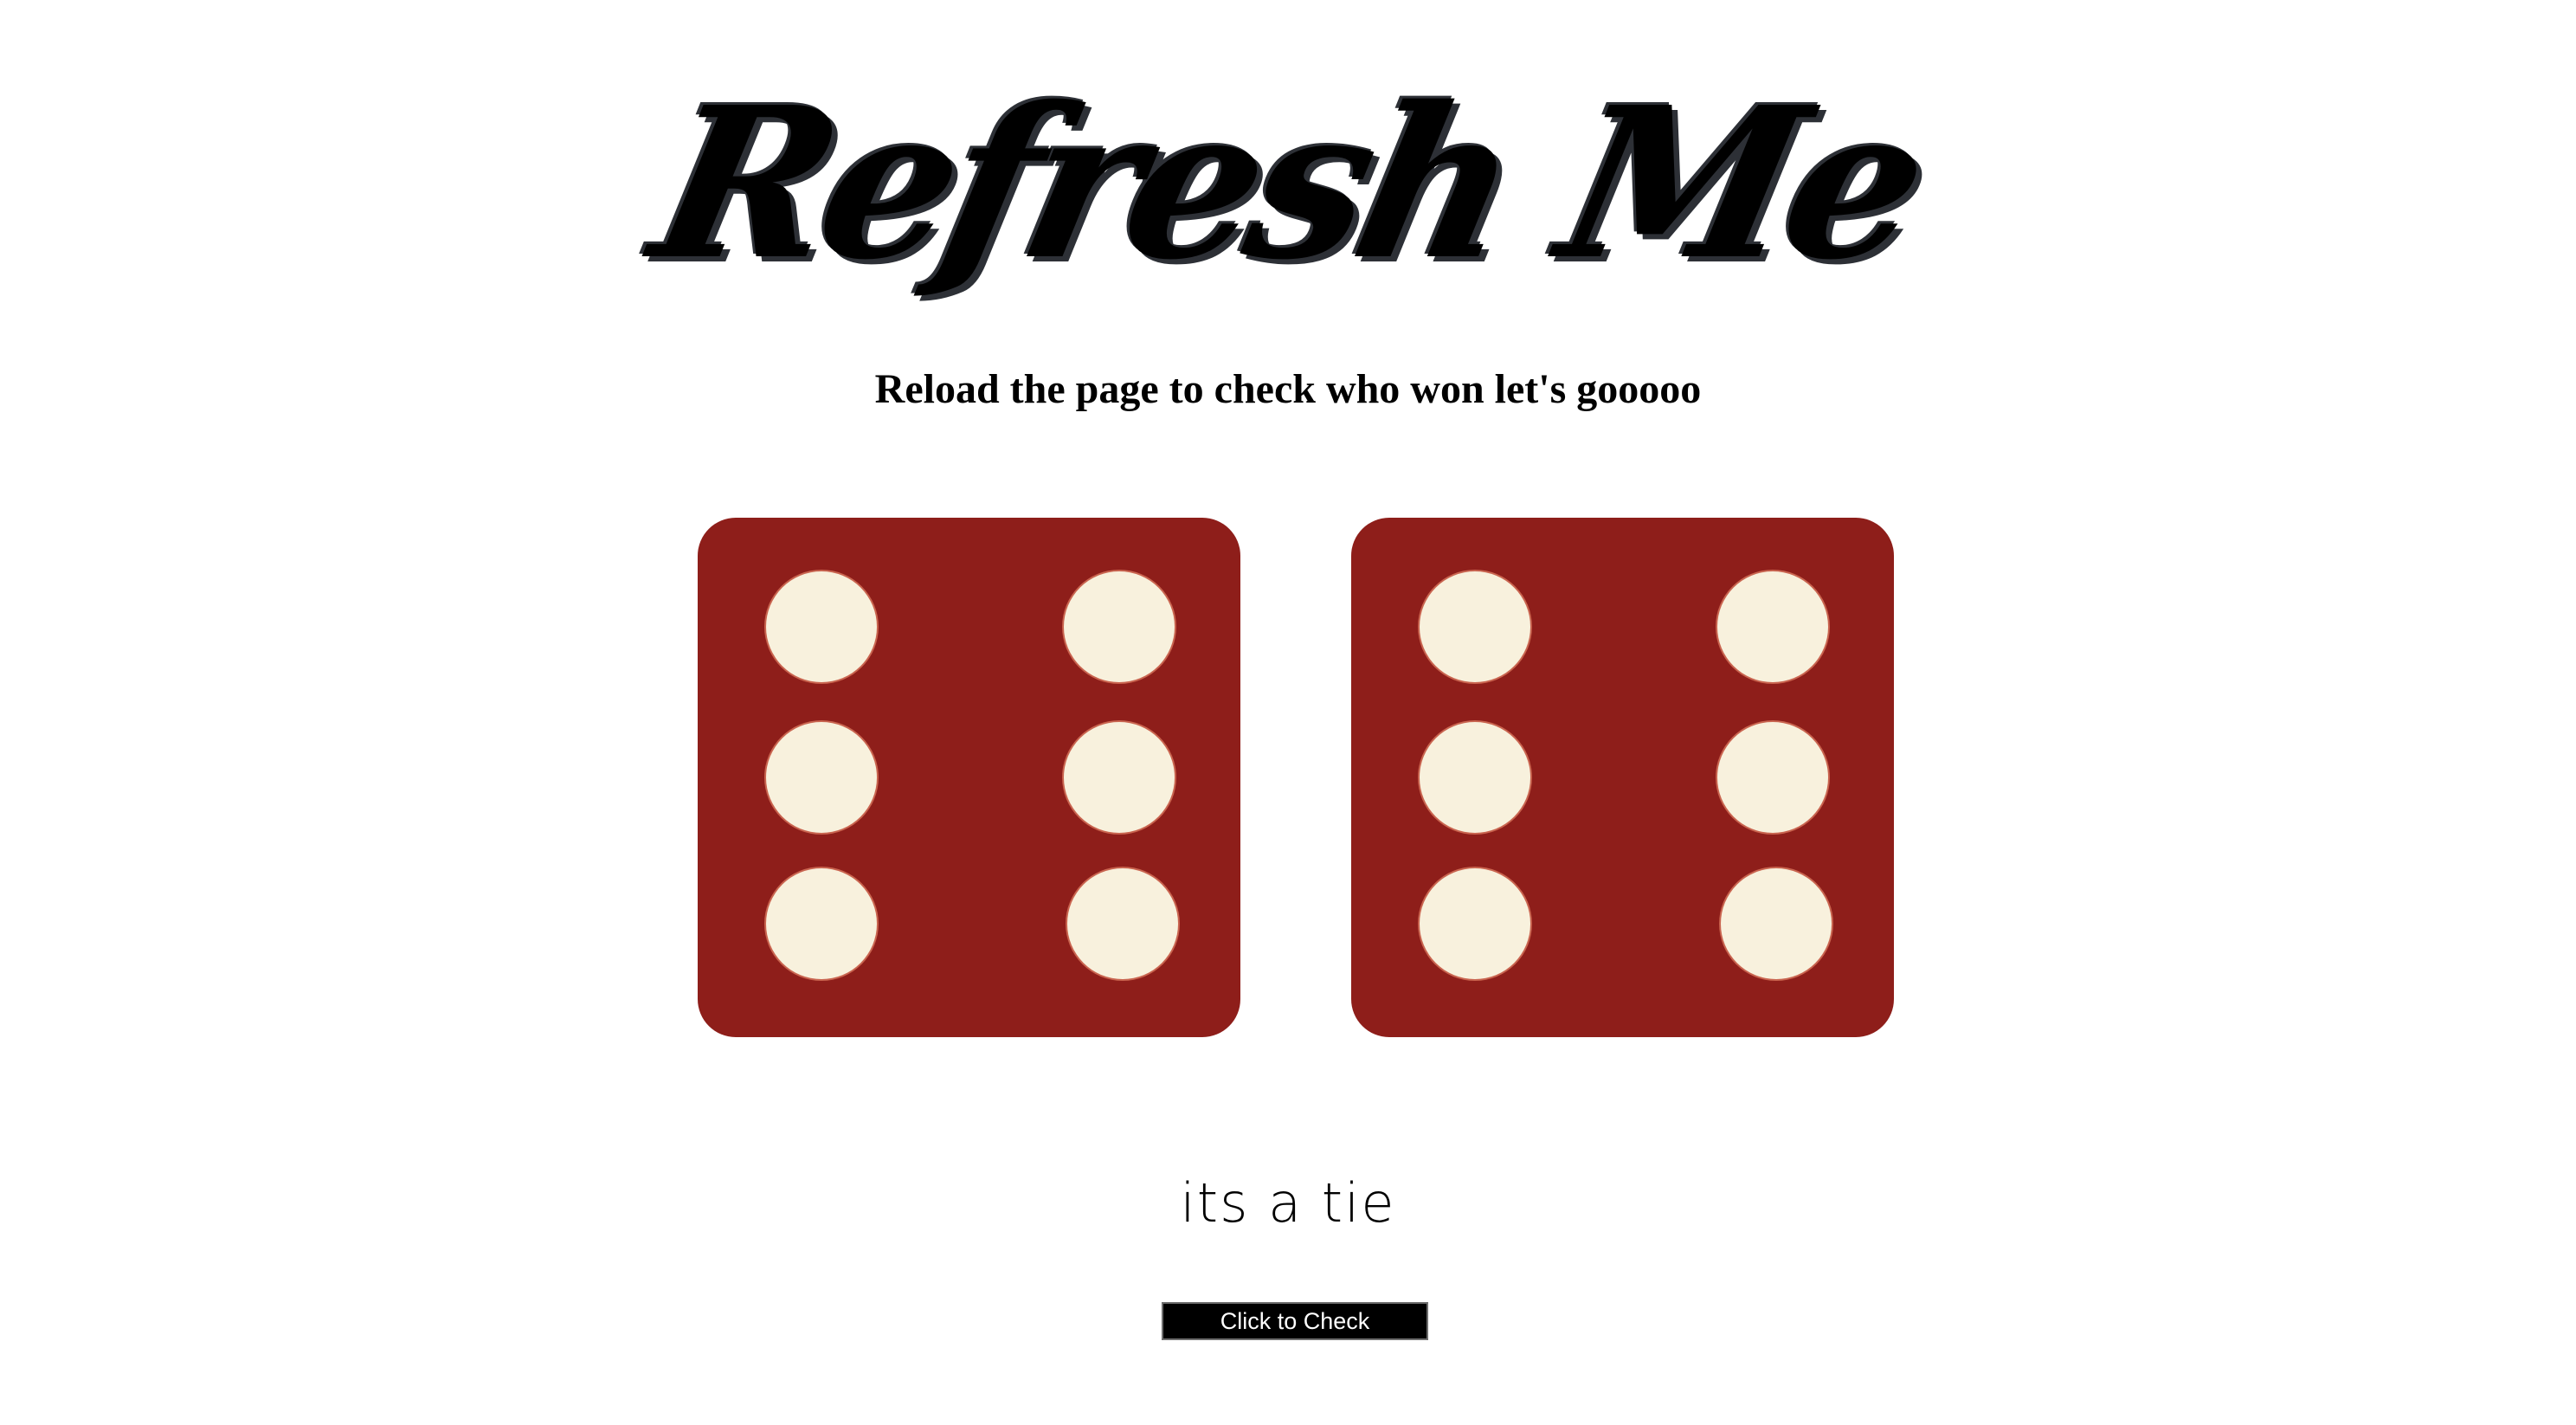 This screenshot has width=2576, height=1425. I want to click on page-title: Refresh Me, so click(1288, 183).